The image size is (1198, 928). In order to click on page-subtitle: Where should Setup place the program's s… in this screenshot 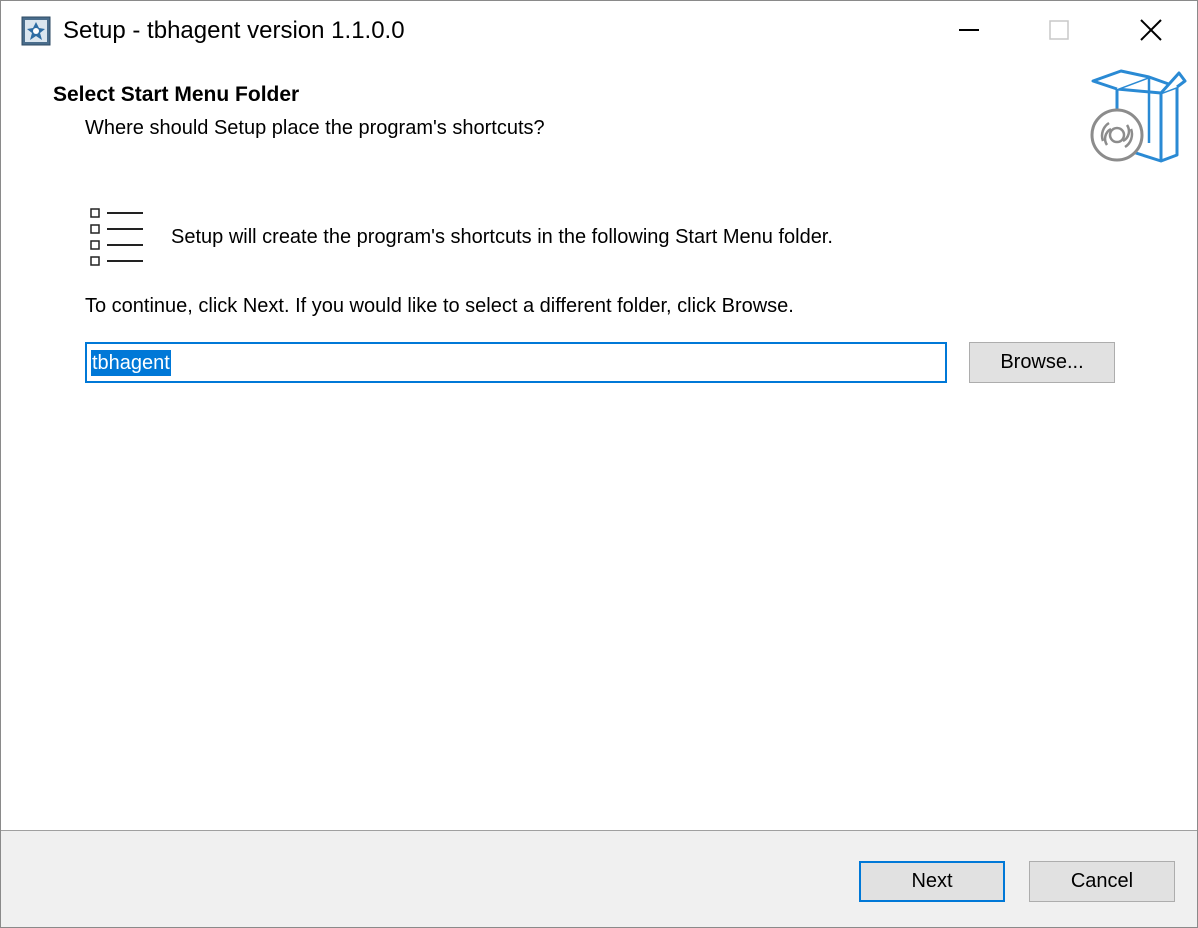, I will do `click(315, 128)`.